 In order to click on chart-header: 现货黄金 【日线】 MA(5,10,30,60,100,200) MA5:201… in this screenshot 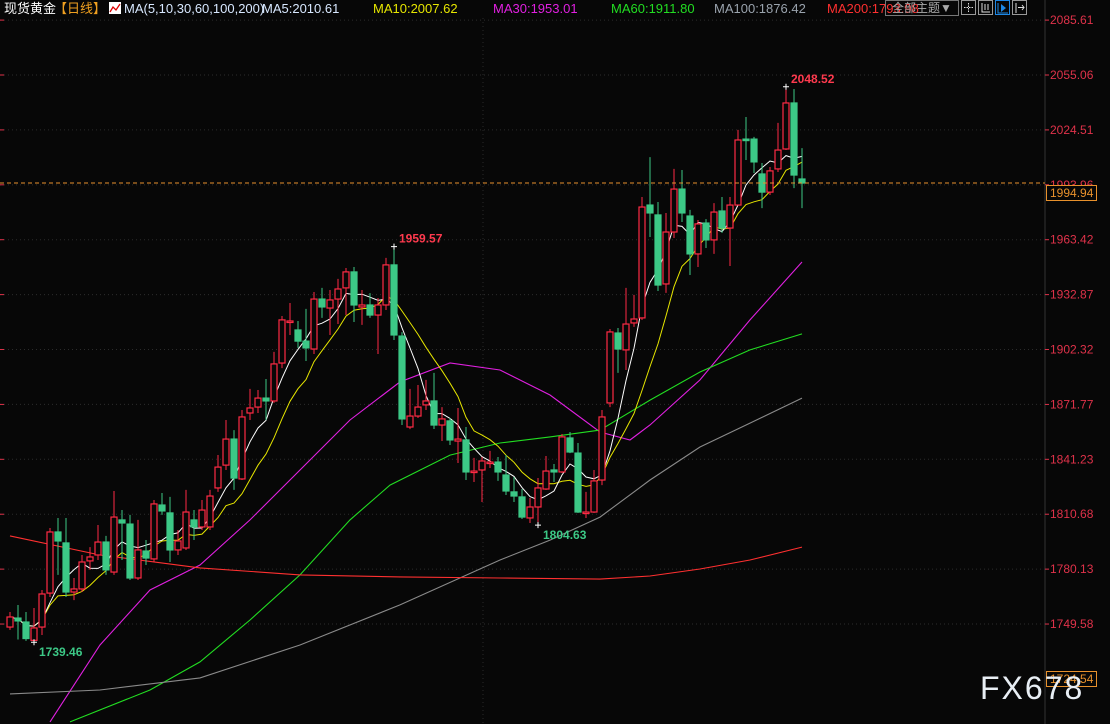, I will do `click(555, 9)`.